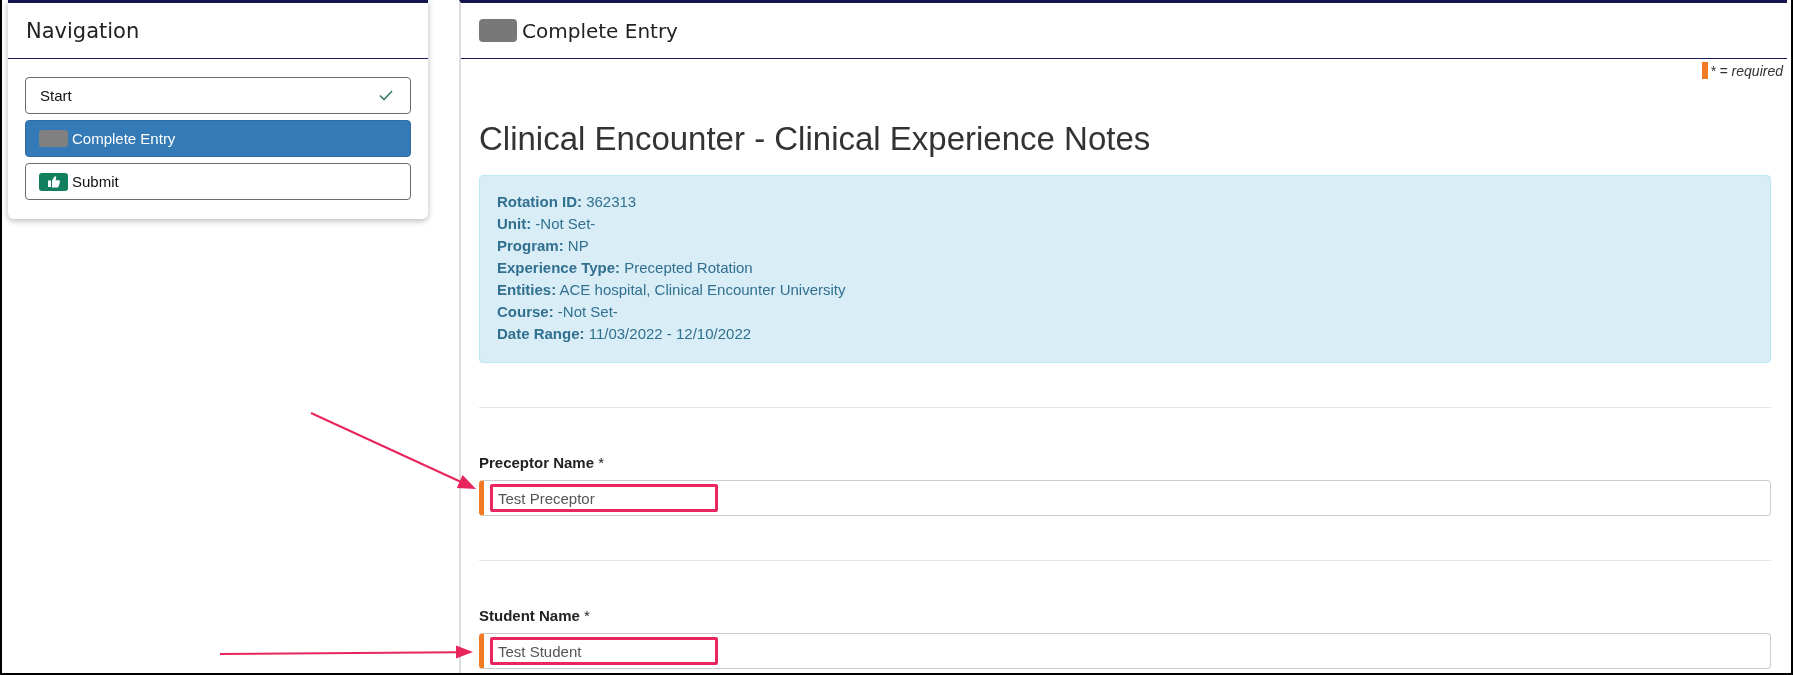  I want to click on field-label: Preceptor Name *, so click(542, 463).